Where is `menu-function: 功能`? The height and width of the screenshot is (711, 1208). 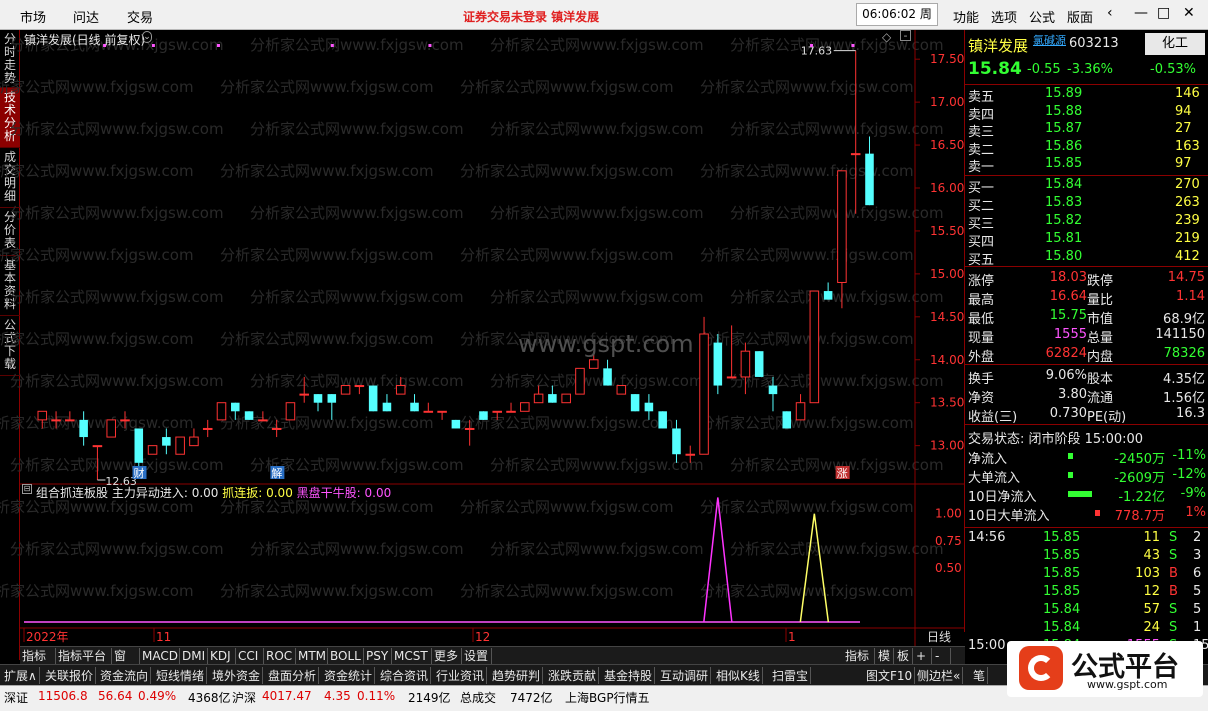
menu-function: 功能 is located at coordinates (966, 16).